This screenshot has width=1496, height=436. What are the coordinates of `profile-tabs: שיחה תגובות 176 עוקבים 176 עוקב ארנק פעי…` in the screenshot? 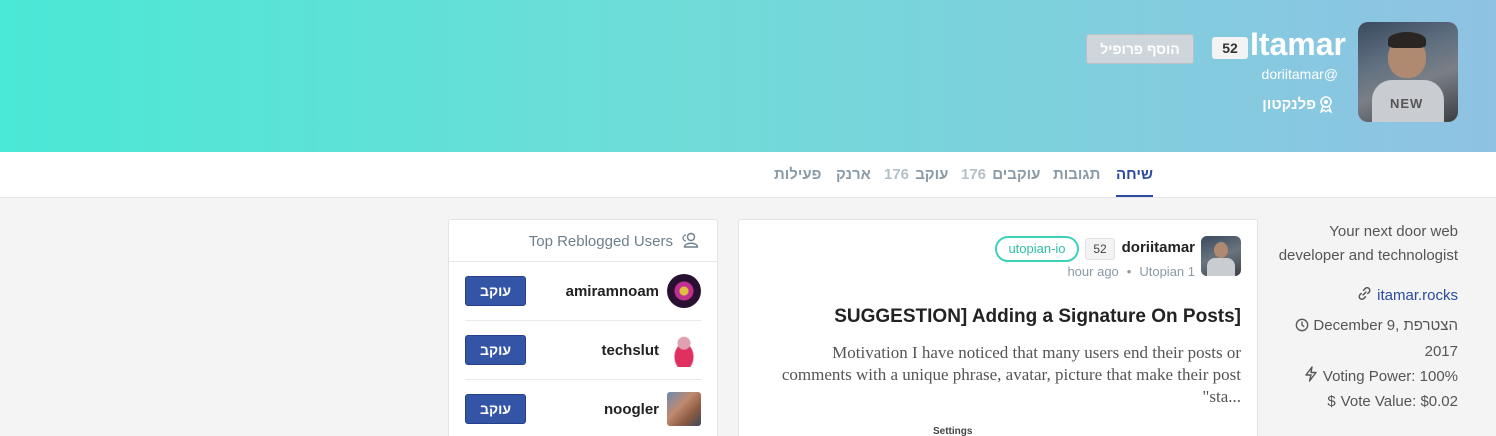 It's located at (748, 175).